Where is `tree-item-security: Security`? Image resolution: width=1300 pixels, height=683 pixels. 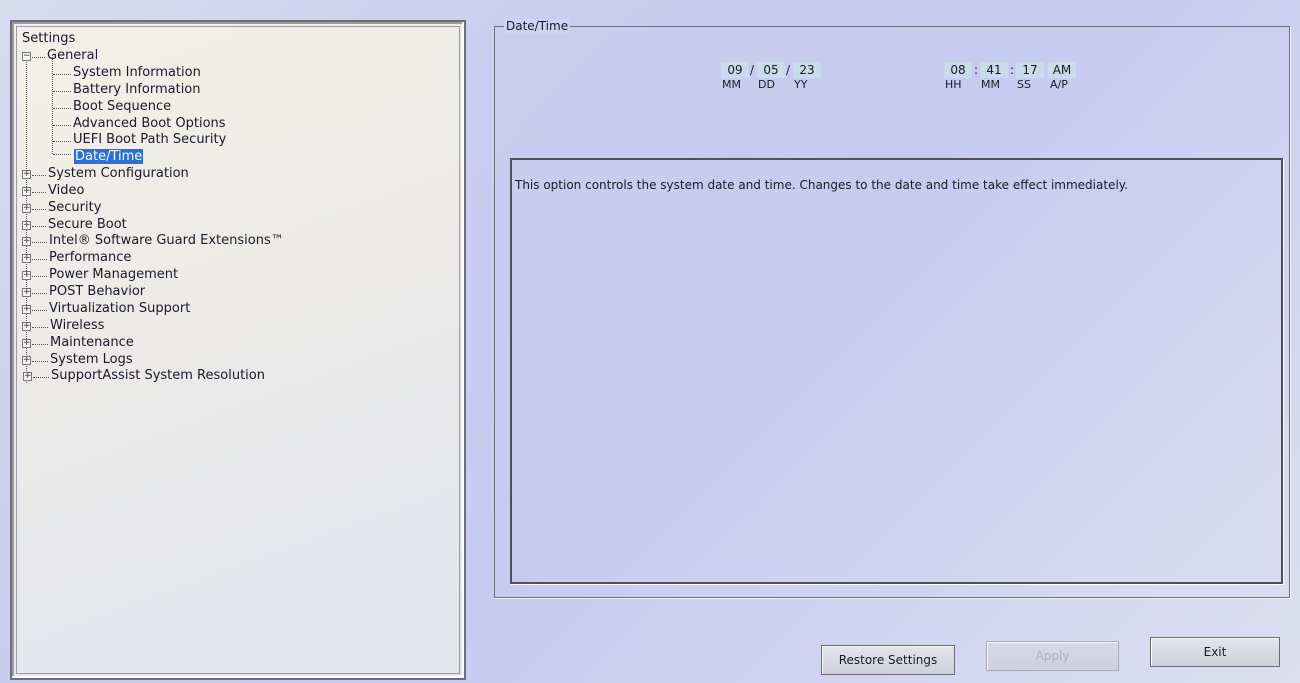
tree-item-security: Security is located at coordinates (74, 208).